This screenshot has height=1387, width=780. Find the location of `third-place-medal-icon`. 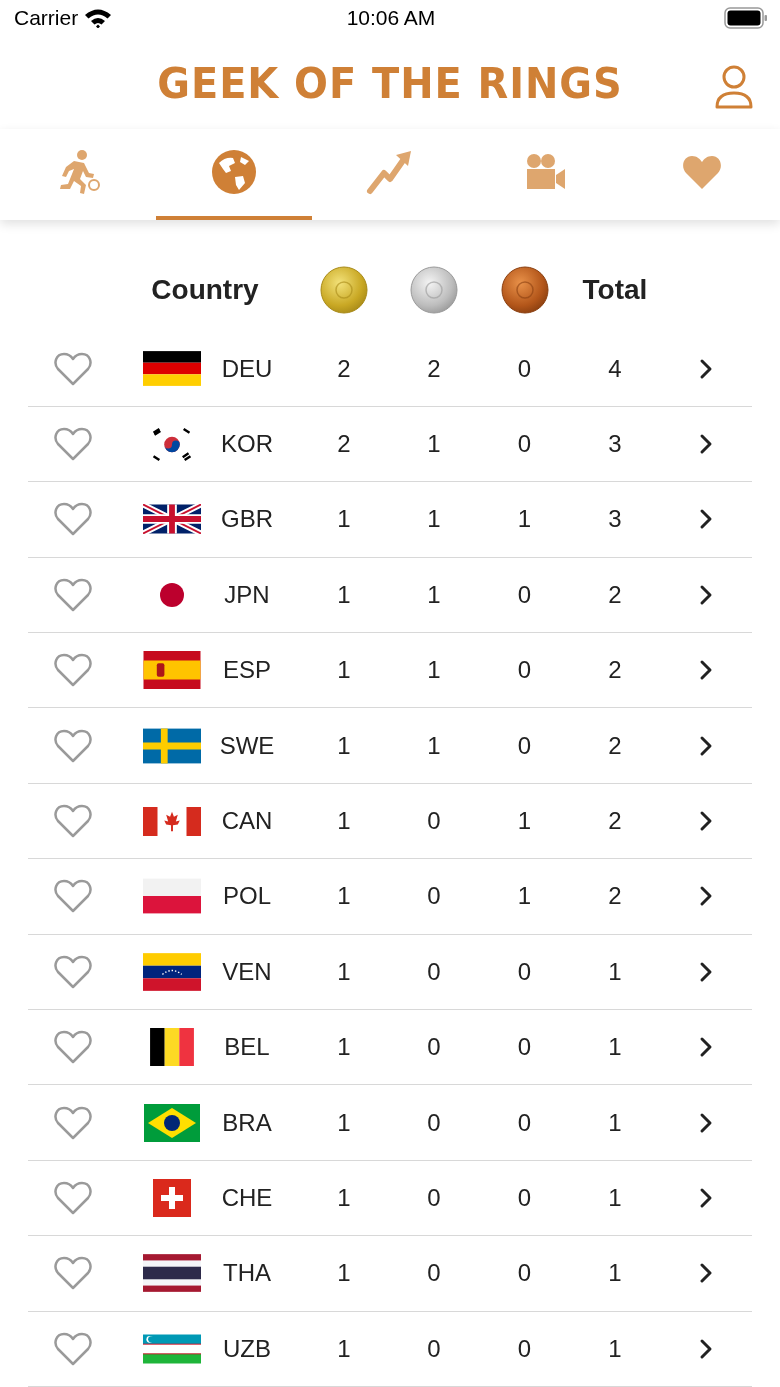

third-place-medal-icon is located at coordinates (524, 289).